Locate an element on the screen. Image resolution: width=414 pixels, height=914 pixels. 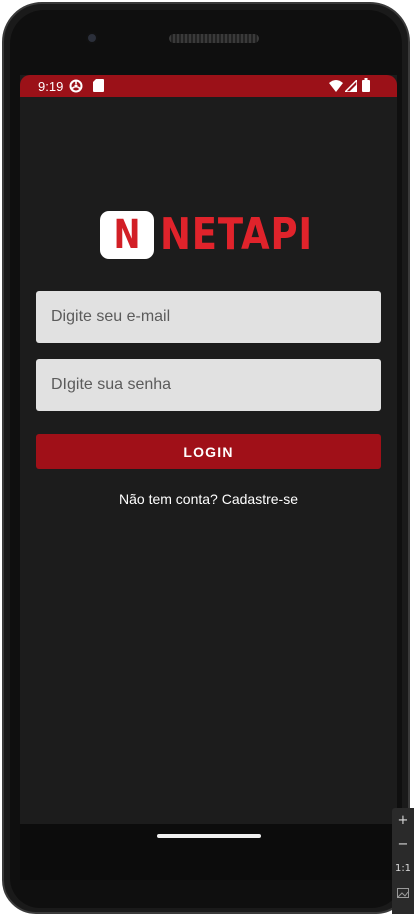
logo-badge-letter: N is located at coordinates (127, 235).